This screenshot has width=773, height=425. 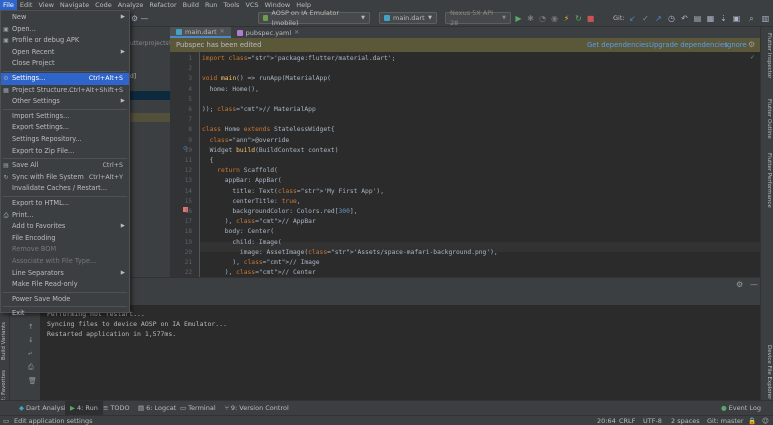 What do you see at coordinates (566, 18) in the screenshot?
I see `hot-reload-icon: ⚡` at bounding box center [566, 18].